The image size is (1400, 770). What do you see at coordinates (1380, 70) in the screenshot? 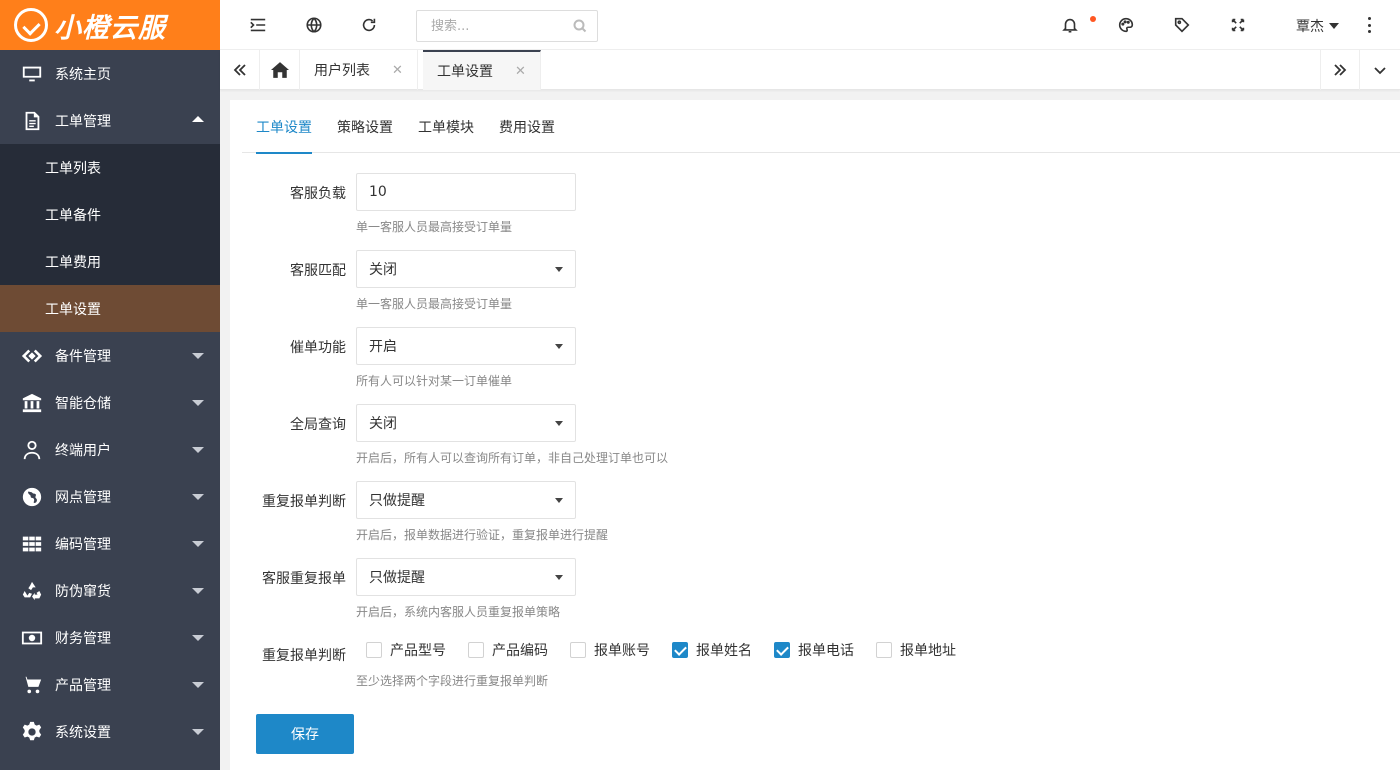
I see `tabs-dropdown-icon` at bounding box center [1380, 70].